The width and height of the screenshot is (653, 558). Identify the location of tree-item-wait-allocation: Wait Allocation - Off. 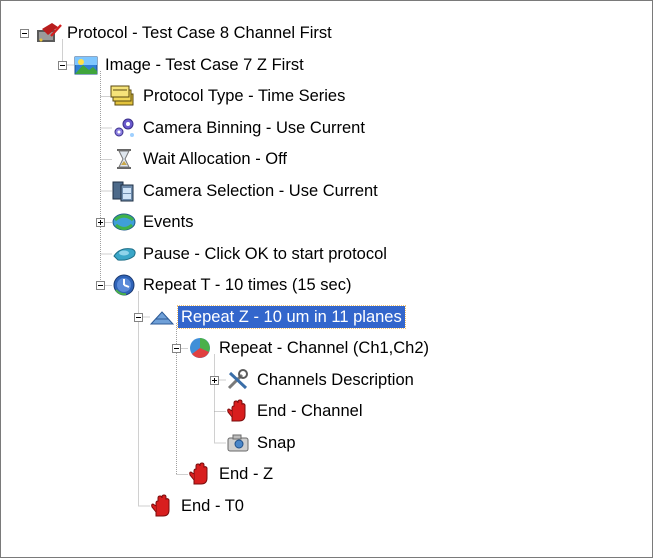
(200, 159).